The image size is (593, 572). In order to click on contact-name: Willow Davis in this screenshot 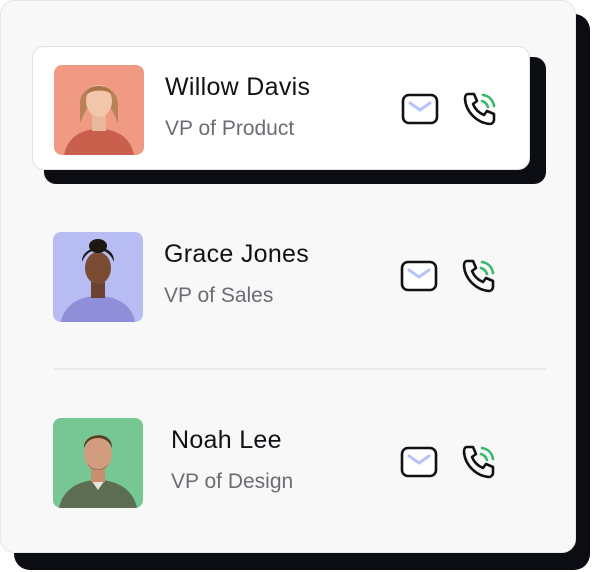, I will do `click(238, 87)`.